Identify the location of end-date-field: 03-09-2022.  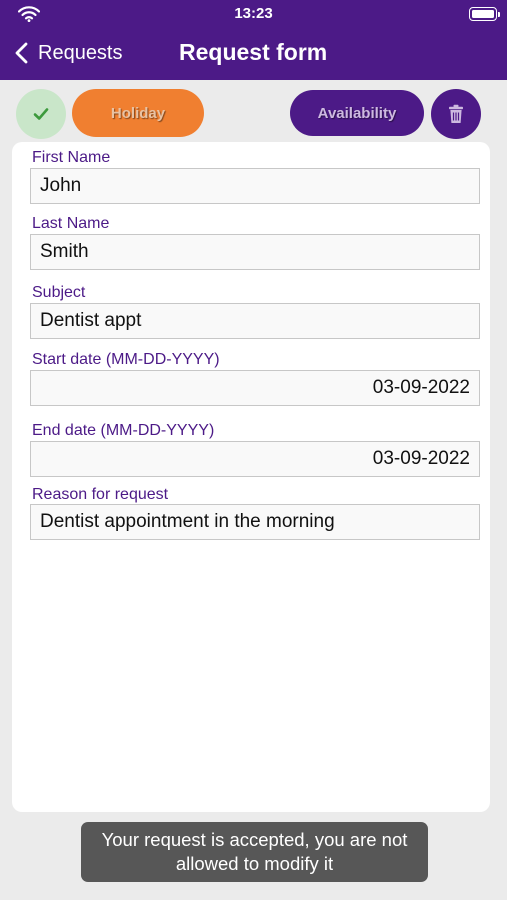
(255, 459).